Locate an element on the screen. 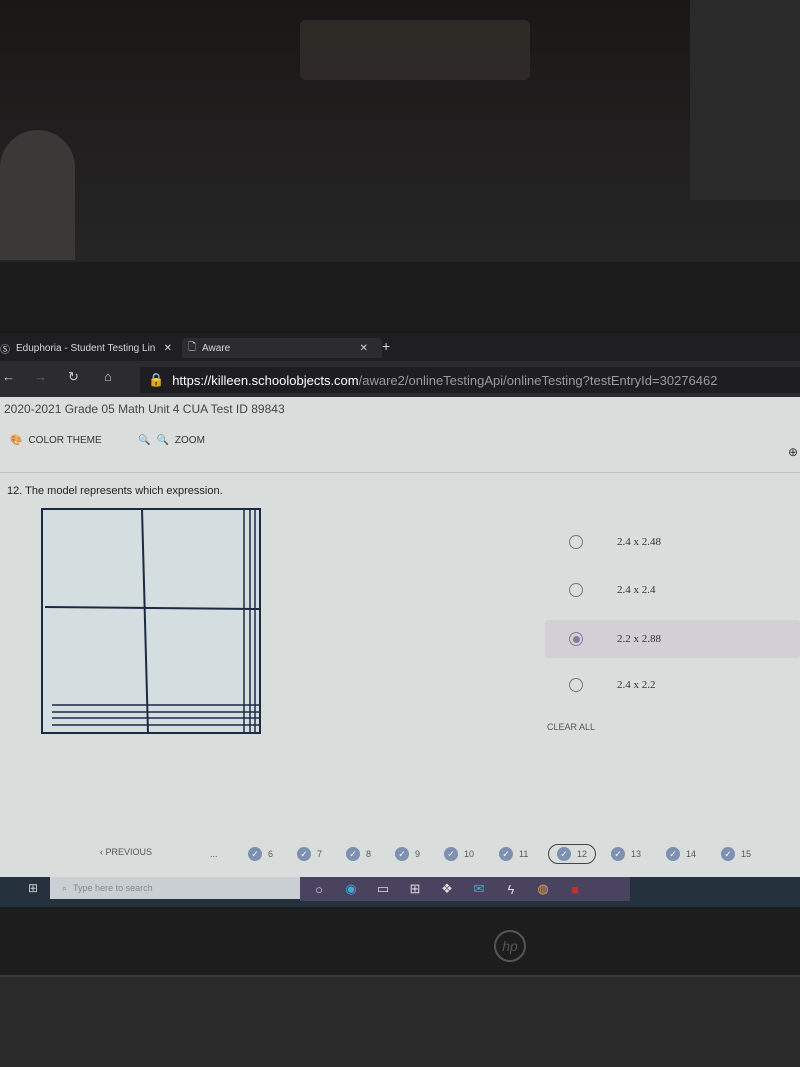 The height and width of the screenshot is (1067, 800). tab-aware: 🗋 Aware ✕ is located at coordinates (282, 348).